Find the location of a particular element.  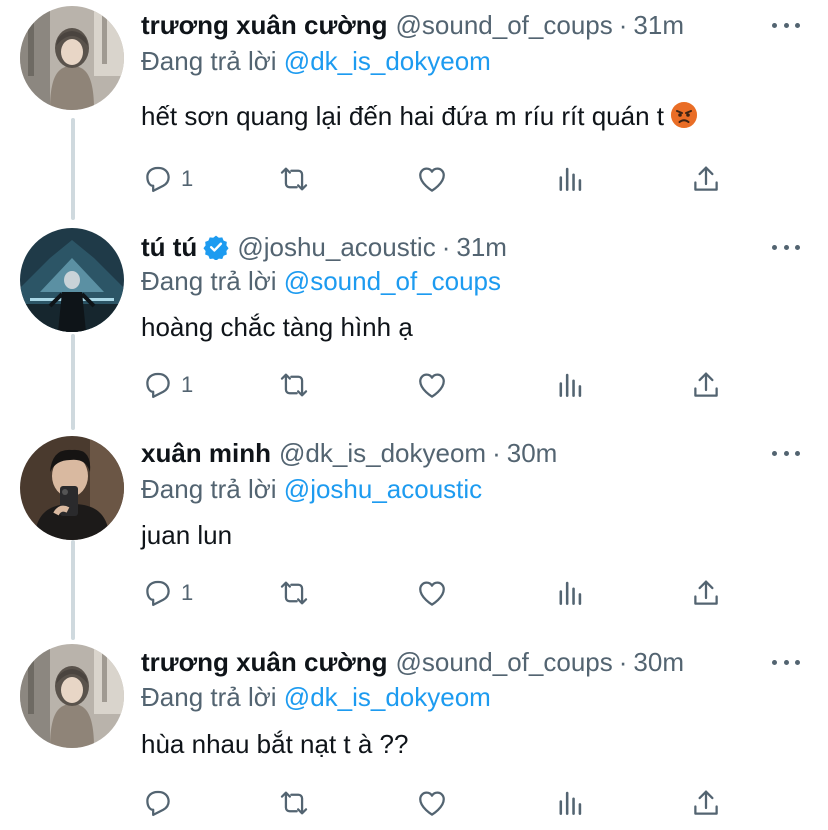

tweet-header: tú tú @joshu_acoustic · 31m is located at coordinates (324, 247).